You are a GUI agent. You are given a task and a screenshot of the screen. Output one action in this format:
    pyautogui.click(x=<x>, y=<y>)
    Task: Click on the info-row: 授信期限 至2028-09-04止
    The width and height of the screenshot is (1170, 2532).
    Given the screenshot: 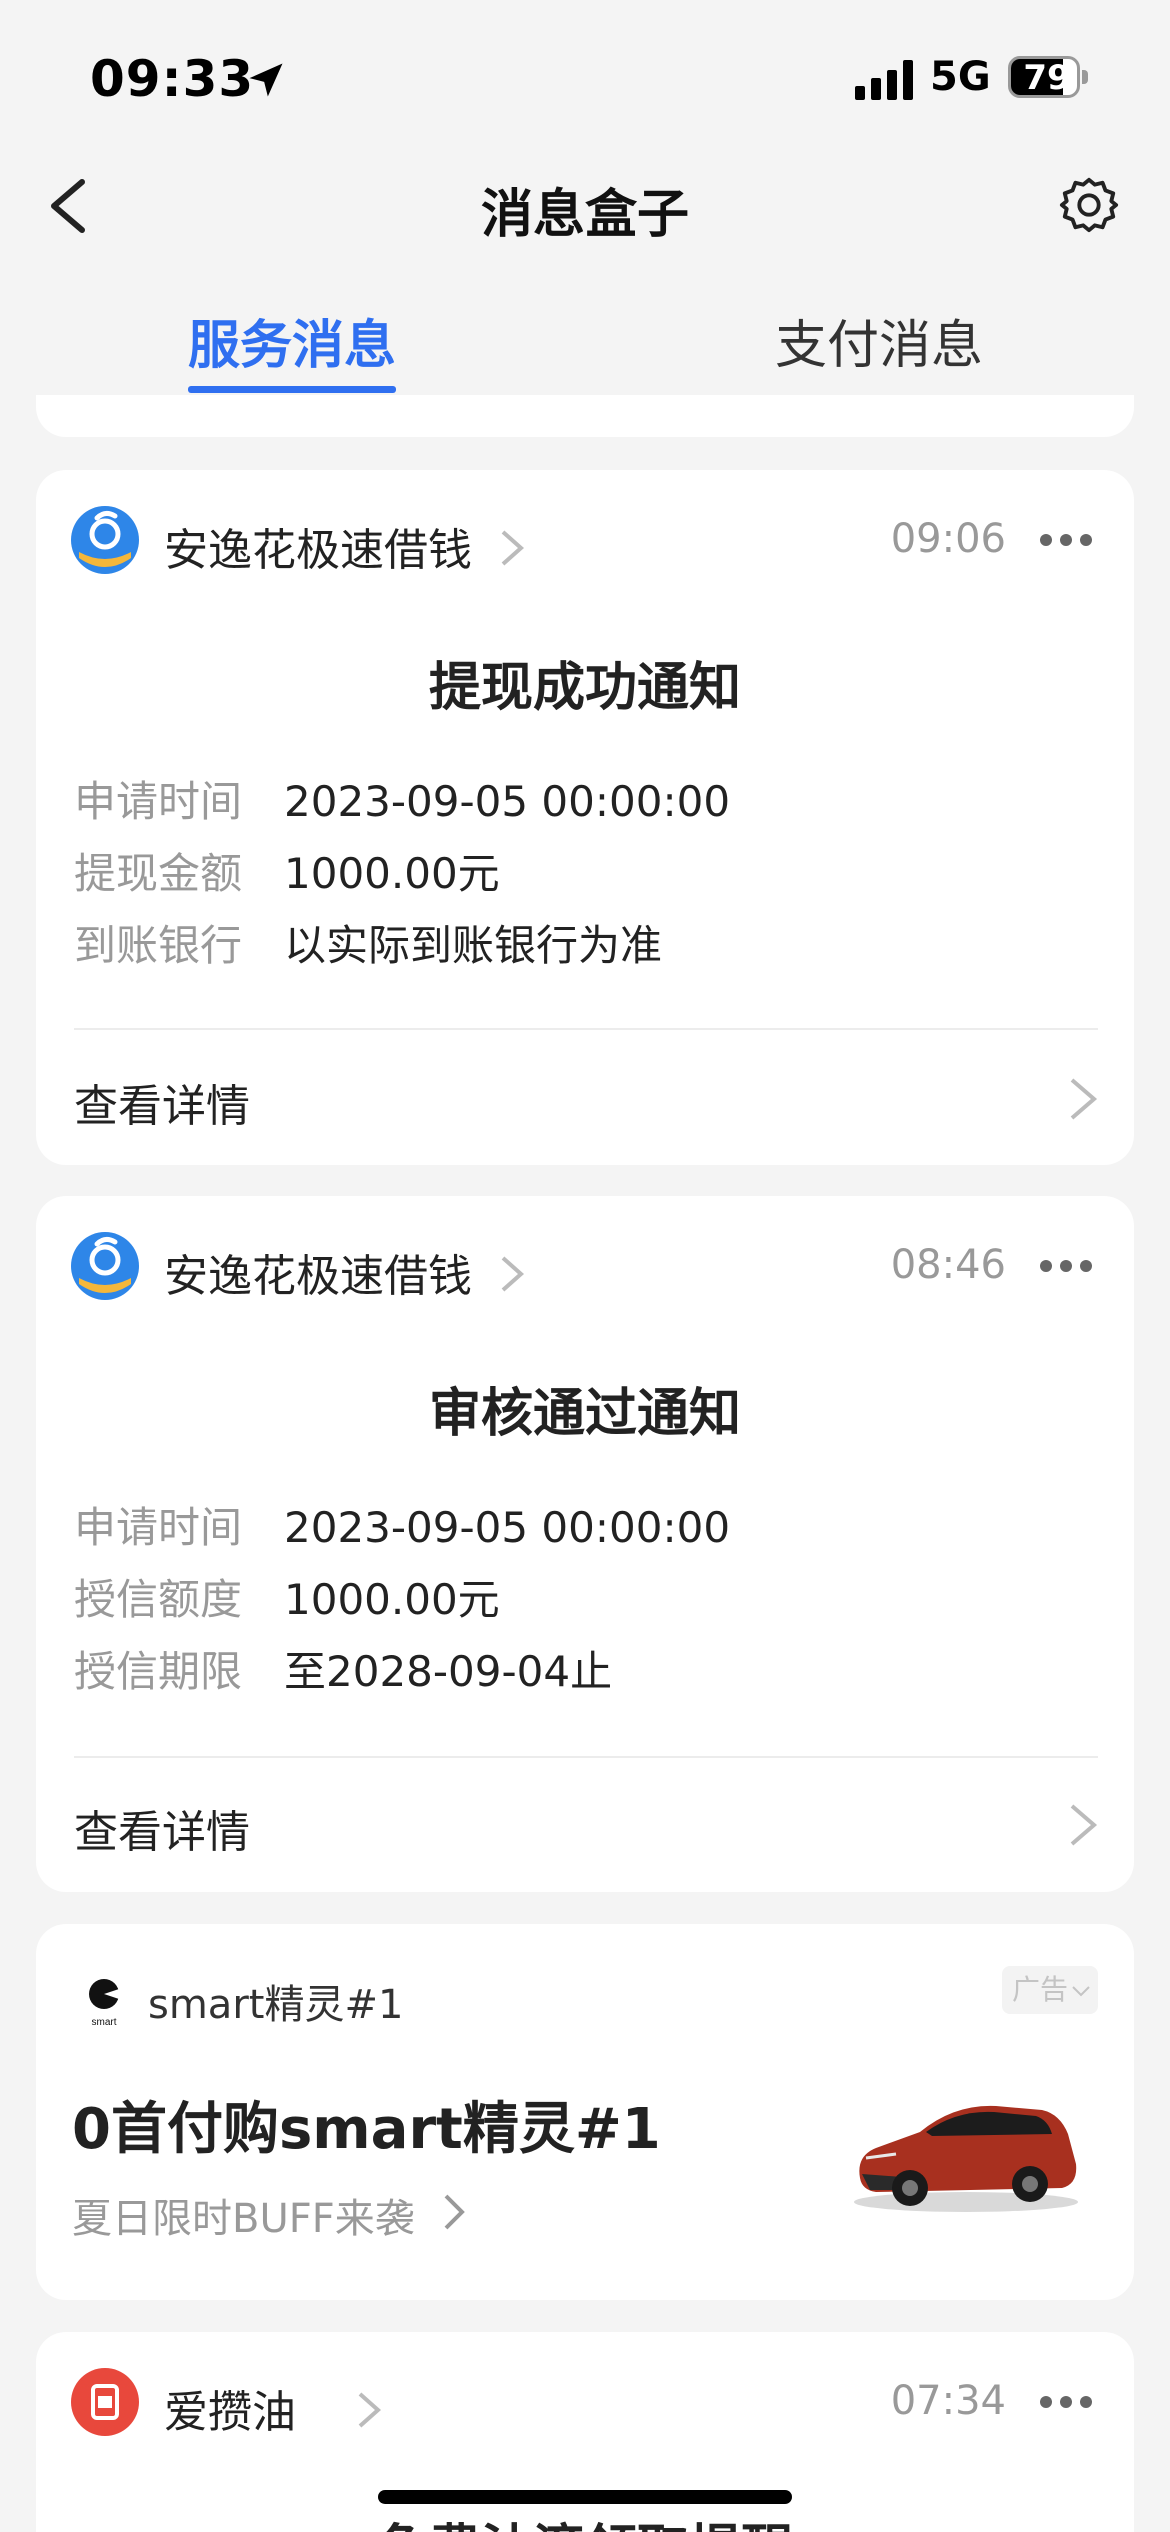 What is the action you would take?
    pyautogui.click(x=343, y=1668)
    